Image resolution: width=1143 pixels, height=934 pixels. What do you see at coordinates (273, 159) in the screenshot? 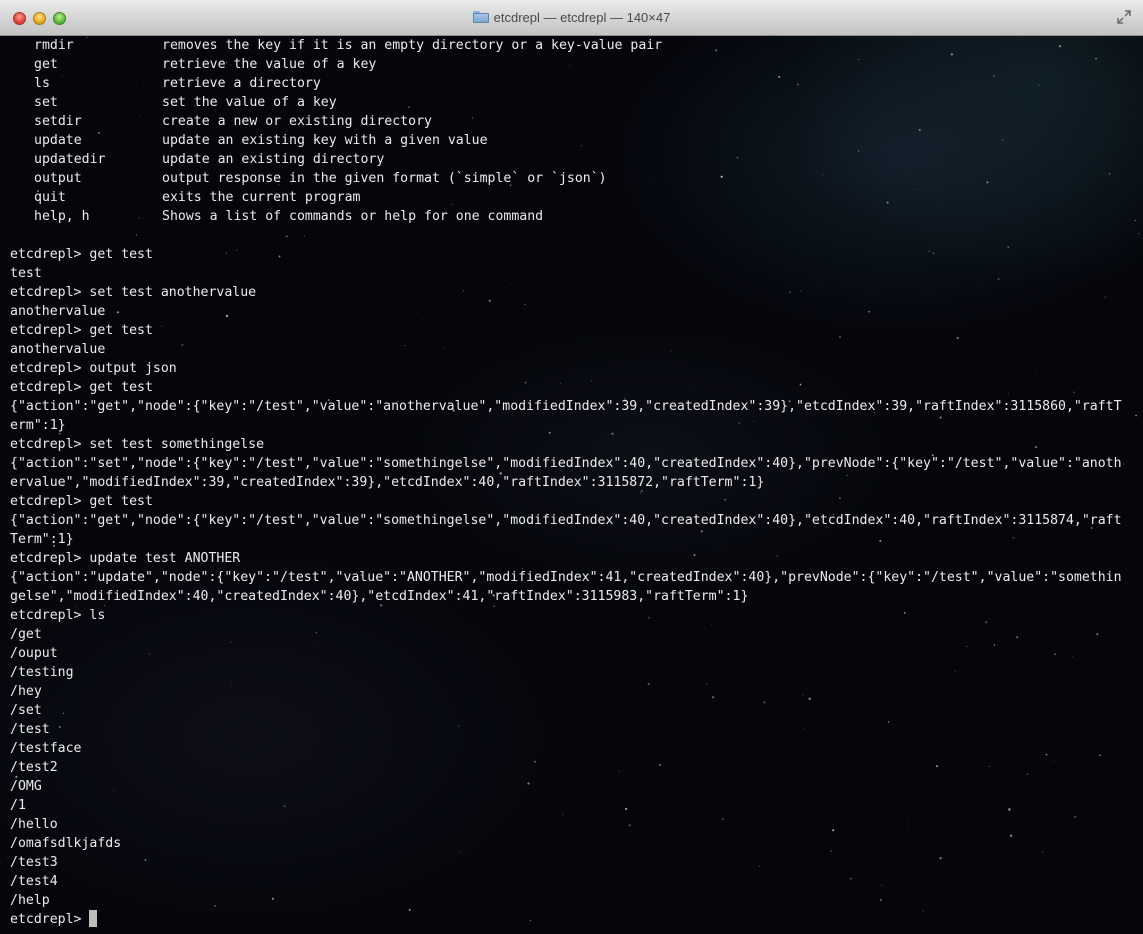
I see `help-command-desc: update an existing directory` at bounding box center [273, 159].